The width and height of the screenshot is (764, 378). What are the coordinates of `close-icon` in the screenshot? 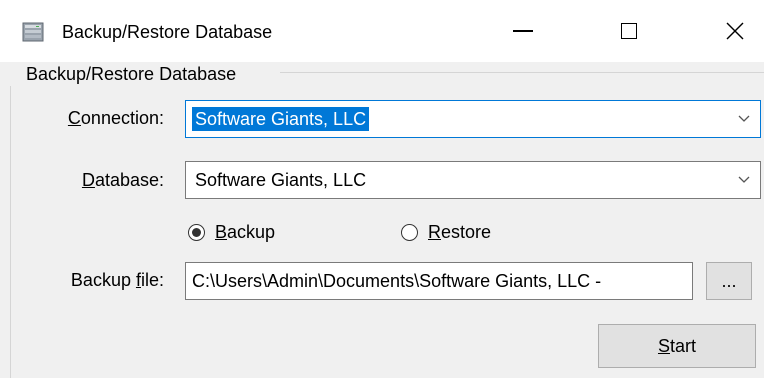 It's located at (735, 31).